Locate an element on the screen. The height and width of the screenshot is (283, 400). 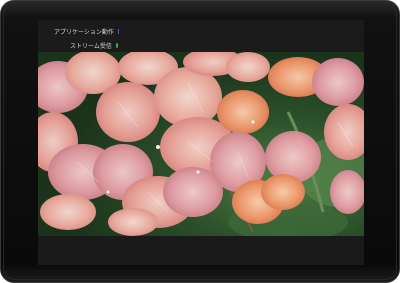
app-action-label: アプリケーション動作 is located at coordinates (84, 32).